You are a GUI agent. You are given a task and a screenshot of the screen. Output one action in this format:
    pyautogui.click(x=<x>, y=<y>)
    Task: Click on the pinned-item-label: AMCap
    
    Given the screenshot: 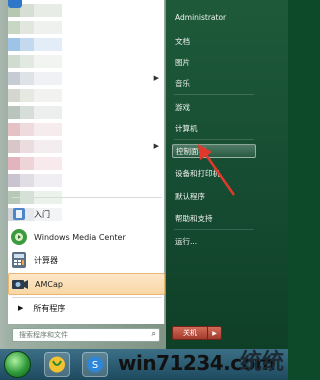 What is the action you would take?
    pyautogui.click(x=49, y=284)
    